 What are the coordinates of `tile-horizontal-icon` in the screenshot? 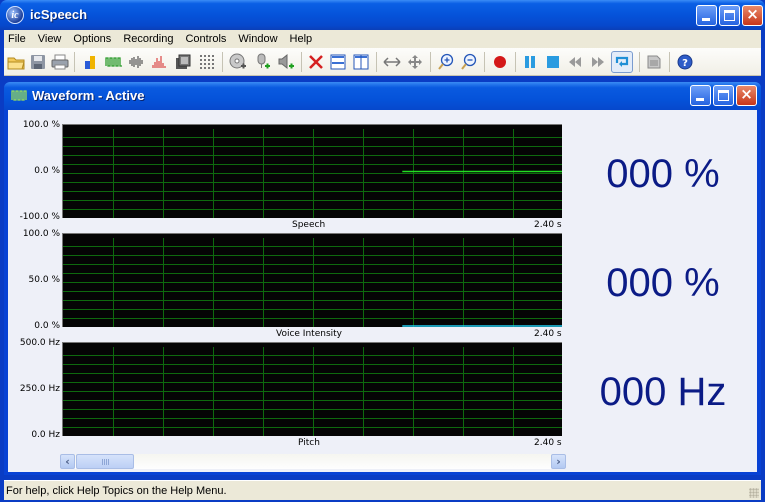 It's located at (338, 62).